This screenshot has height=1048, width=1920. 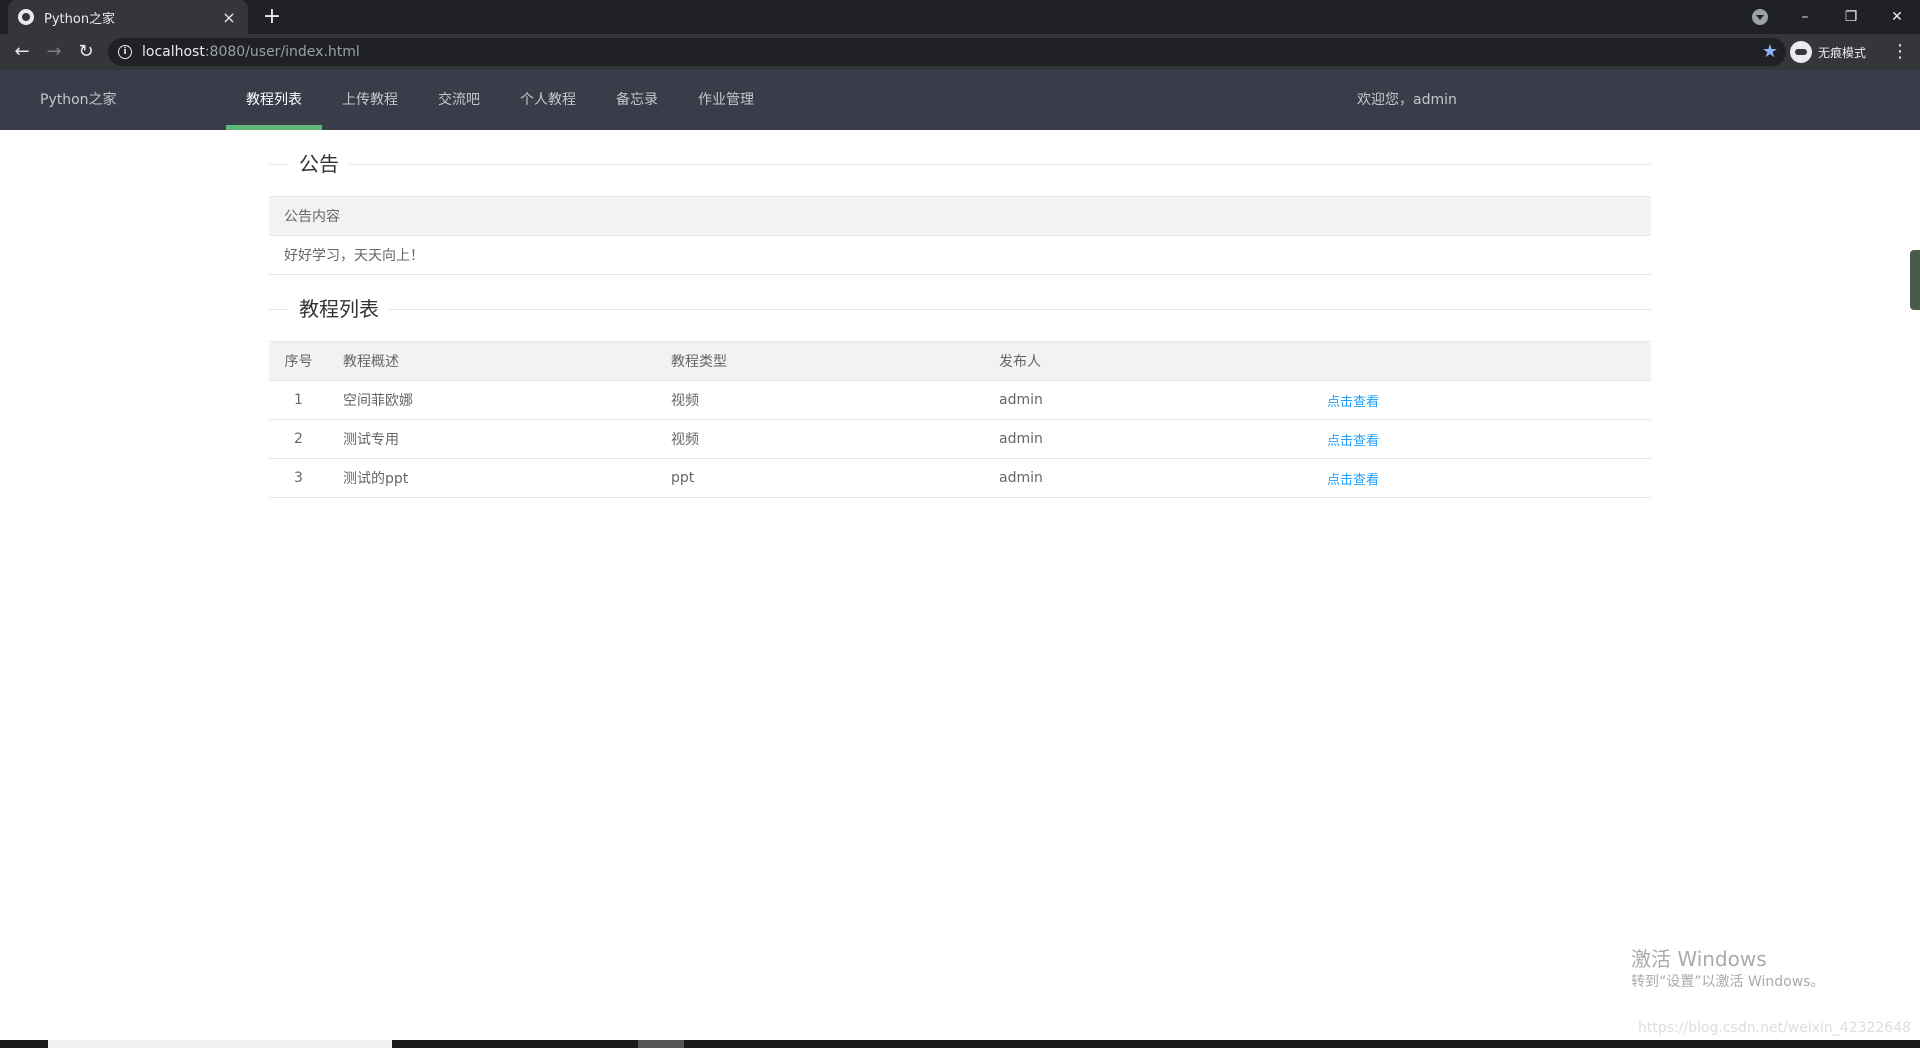 What do you see at coordinates (1842, 52) in the screenshot?
I see `incognito-label: 无痕模式` at bounding box center [1842, 52].